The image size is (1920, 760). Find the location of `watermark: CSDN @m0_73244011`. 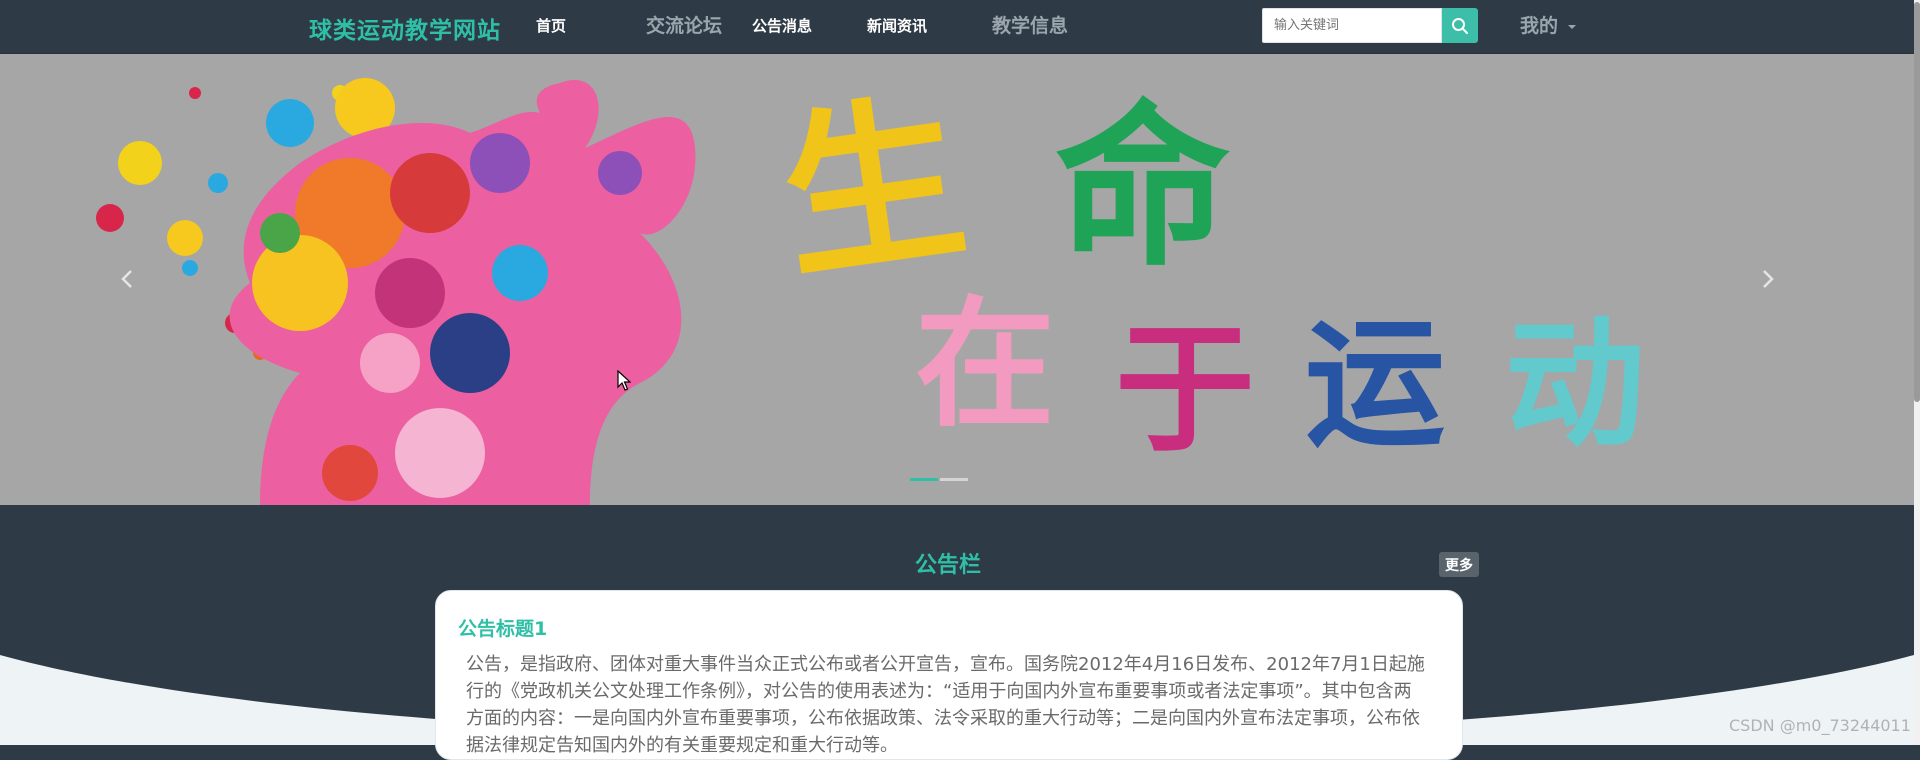

watermark: CSDN @m0_73244011 is located at coordinates (1820, 725).